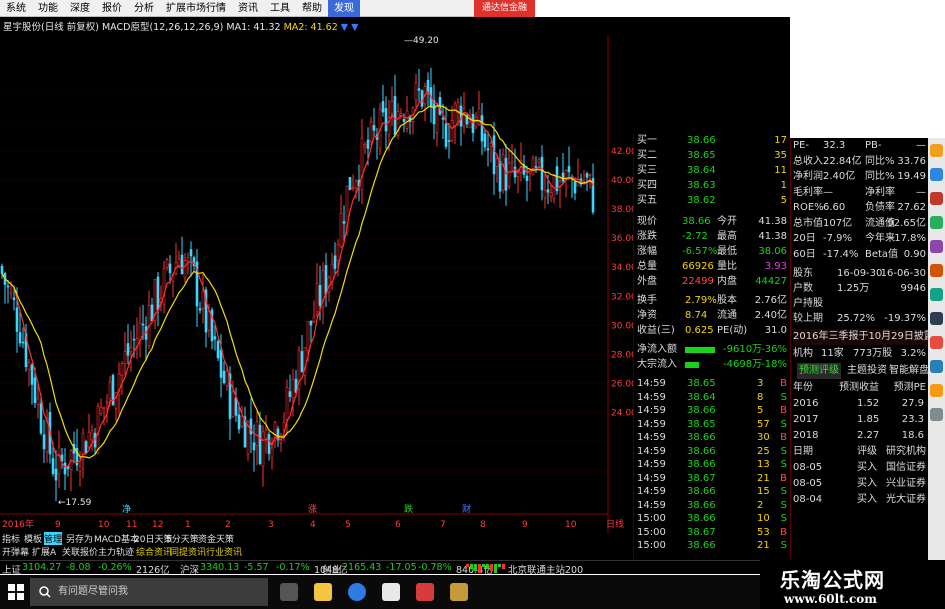 The width and height of the screenshot is (945, 609). What do you see at coordinates (48, 8) in the screenshot?
I see `menu-item-function: 功能` at bounding box center [48, 8].